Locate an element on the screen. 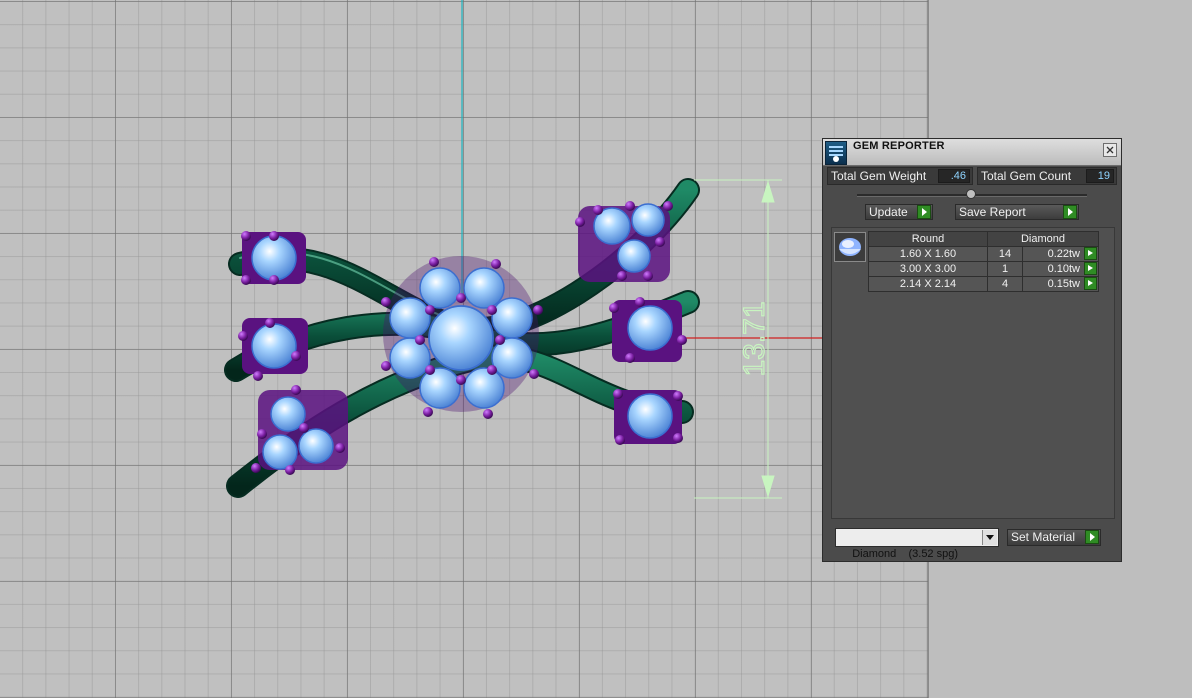 This screenshot has height=698, width=1192. gem-setting-left-top is located at coordinates (273, 258).